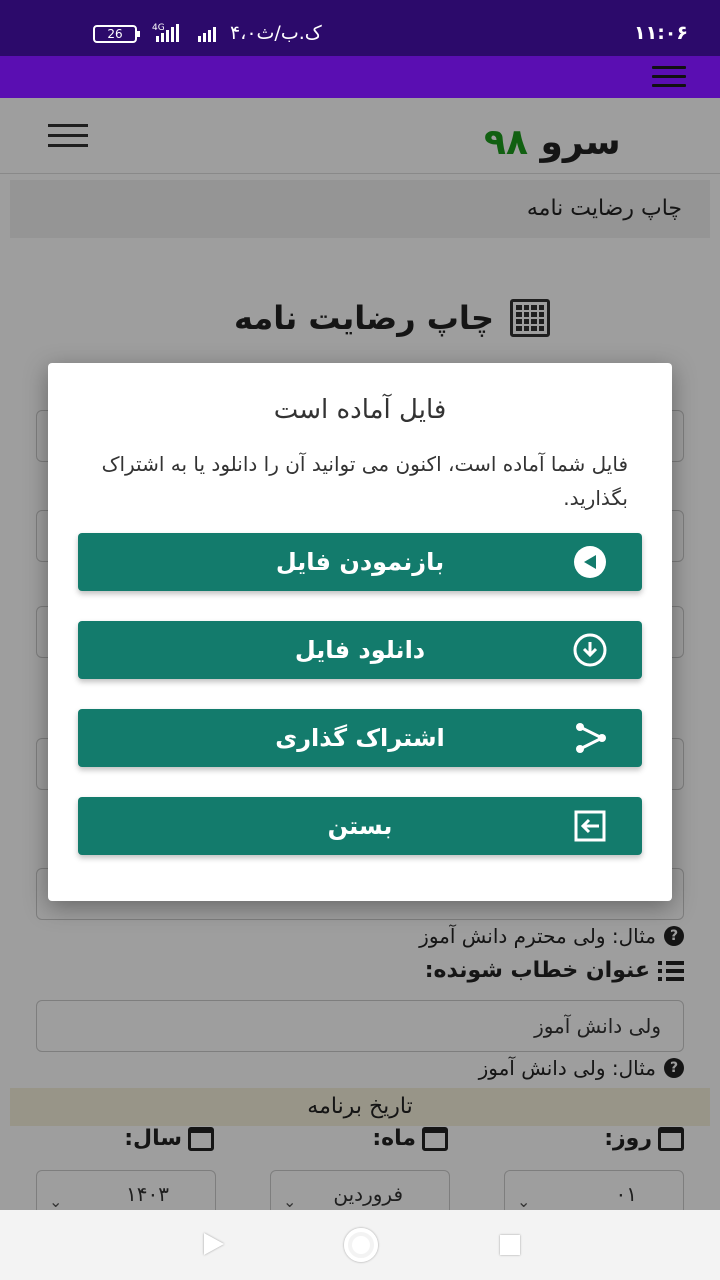  I want to click on download-file-label: دانلود فایل, so click(360, 650).